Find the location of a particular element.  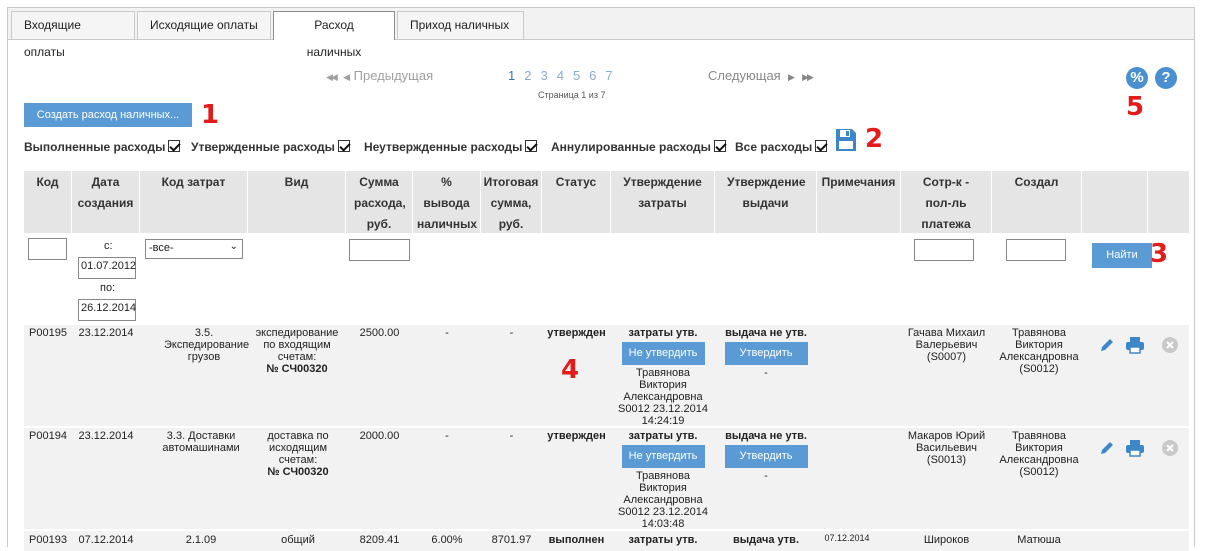

page-info: Страница 1 из 7 is located at coordinates (572, 95).